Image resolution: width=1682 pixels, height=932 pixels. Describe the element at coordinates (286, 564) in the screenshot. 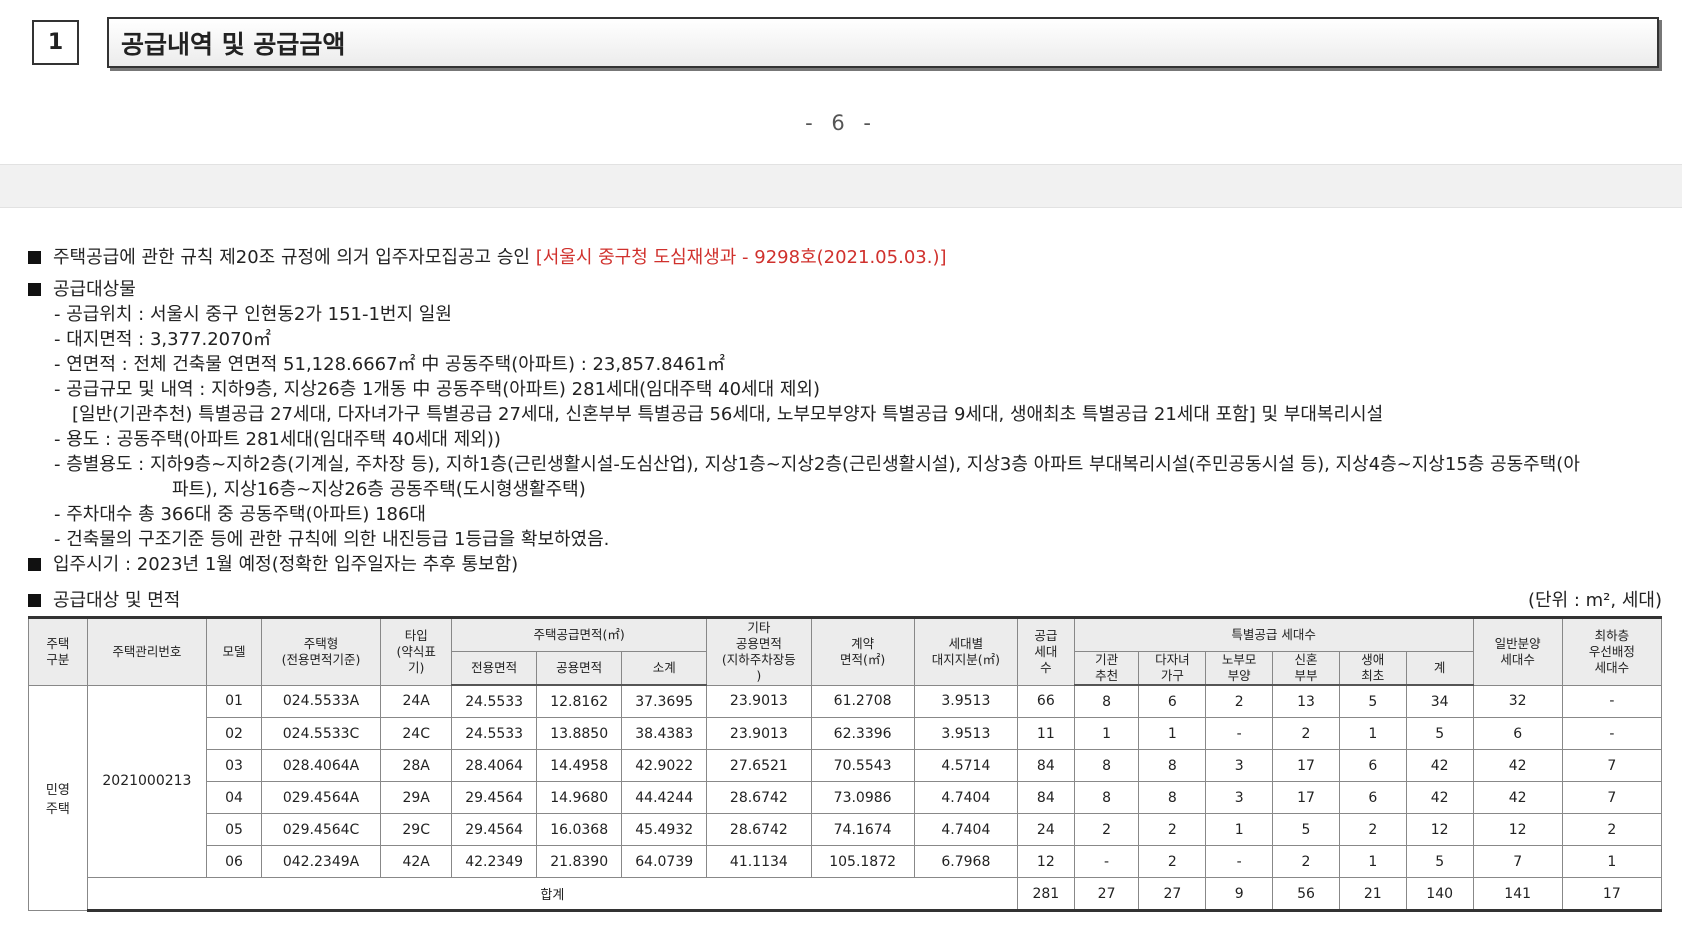

I see `move-in-text: 입주시기 : 2023년 1월 예정(정확한 입주일자는 추후 통보함)` at that location.